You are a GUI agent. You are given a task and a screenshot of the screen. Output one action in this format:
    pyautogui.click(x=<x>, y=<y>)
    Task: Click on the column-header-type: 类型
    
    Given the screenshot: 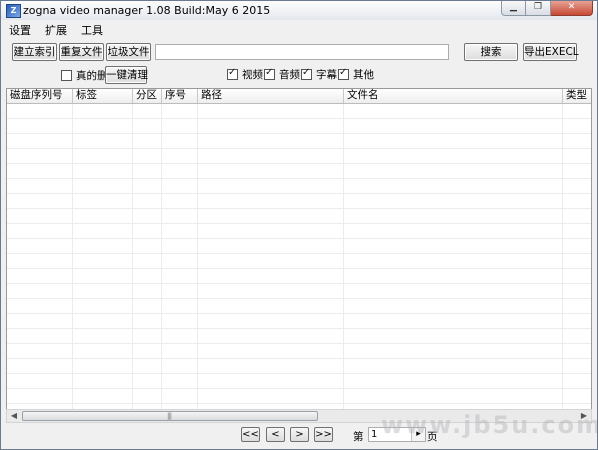 What is the action you would take?
    pyautogui.click(x=577, y=96)
    